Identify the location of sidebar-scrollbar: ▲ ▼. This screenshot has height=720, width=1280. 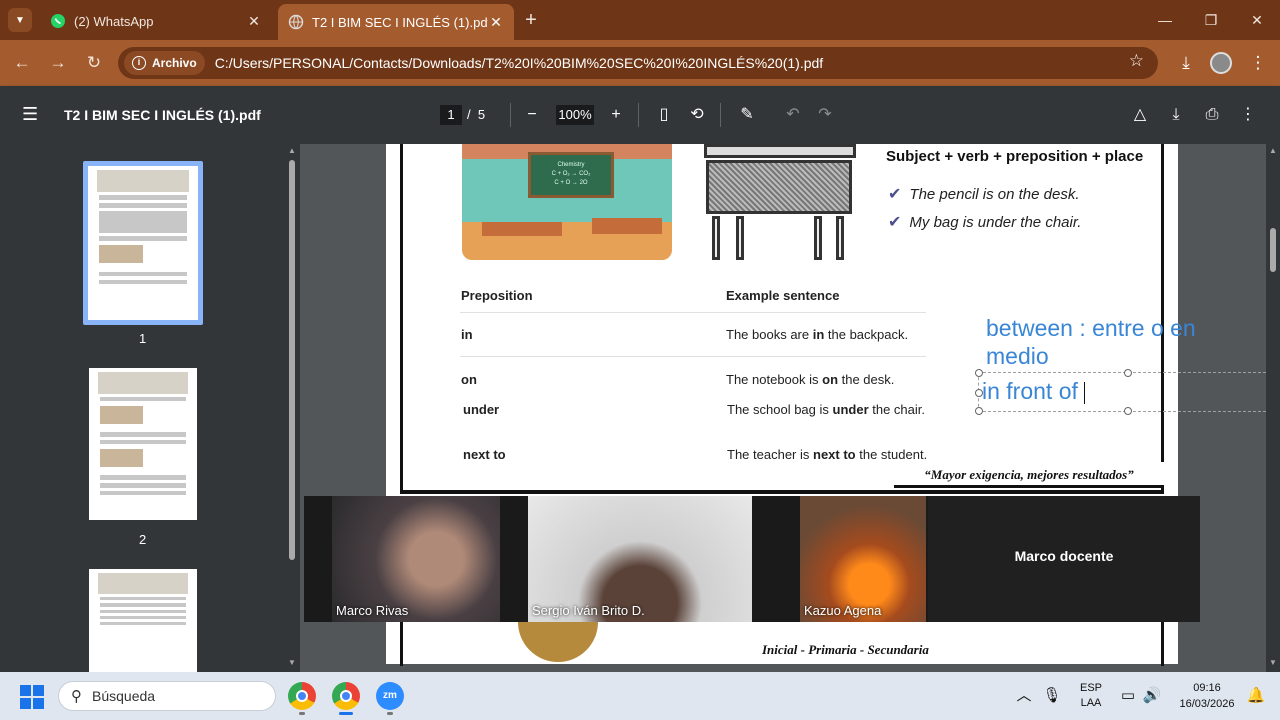
(292, 408).